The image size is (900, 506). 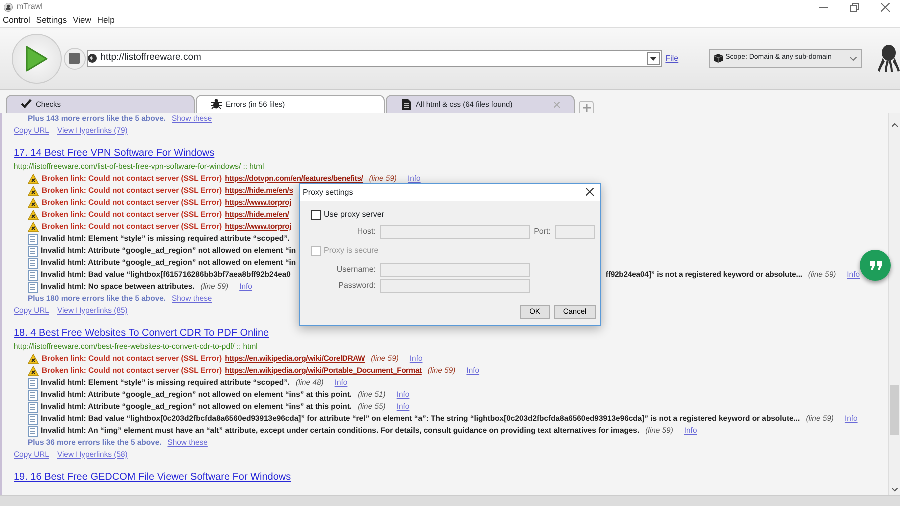 What do you see at coordinates (316, 215) in the screenshot?
I see `checkbox` at bounding box center [316, 215].